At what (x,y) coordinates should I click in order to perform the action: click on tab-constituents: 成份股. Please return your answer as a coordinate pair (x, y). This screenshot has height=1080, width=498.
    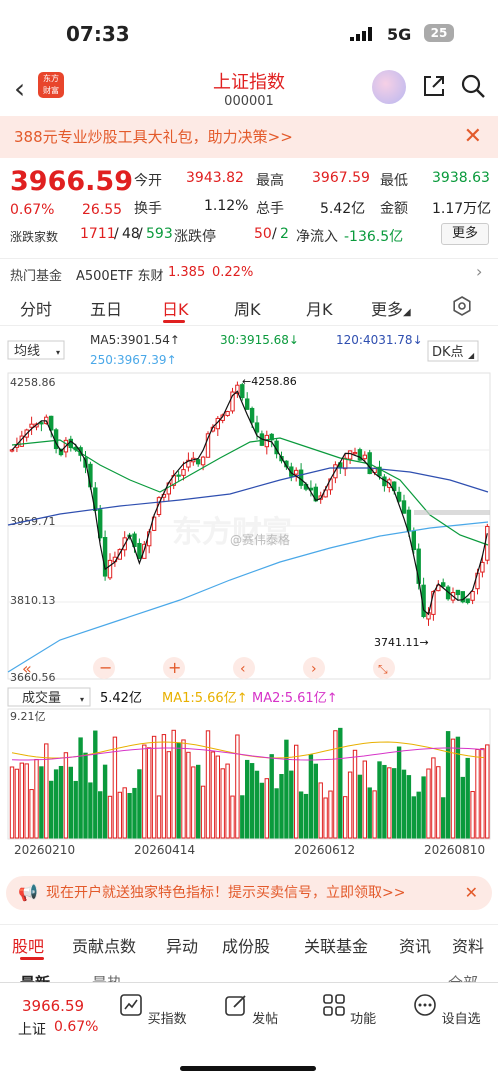
    Looking at the image, I should click on (246, 945).